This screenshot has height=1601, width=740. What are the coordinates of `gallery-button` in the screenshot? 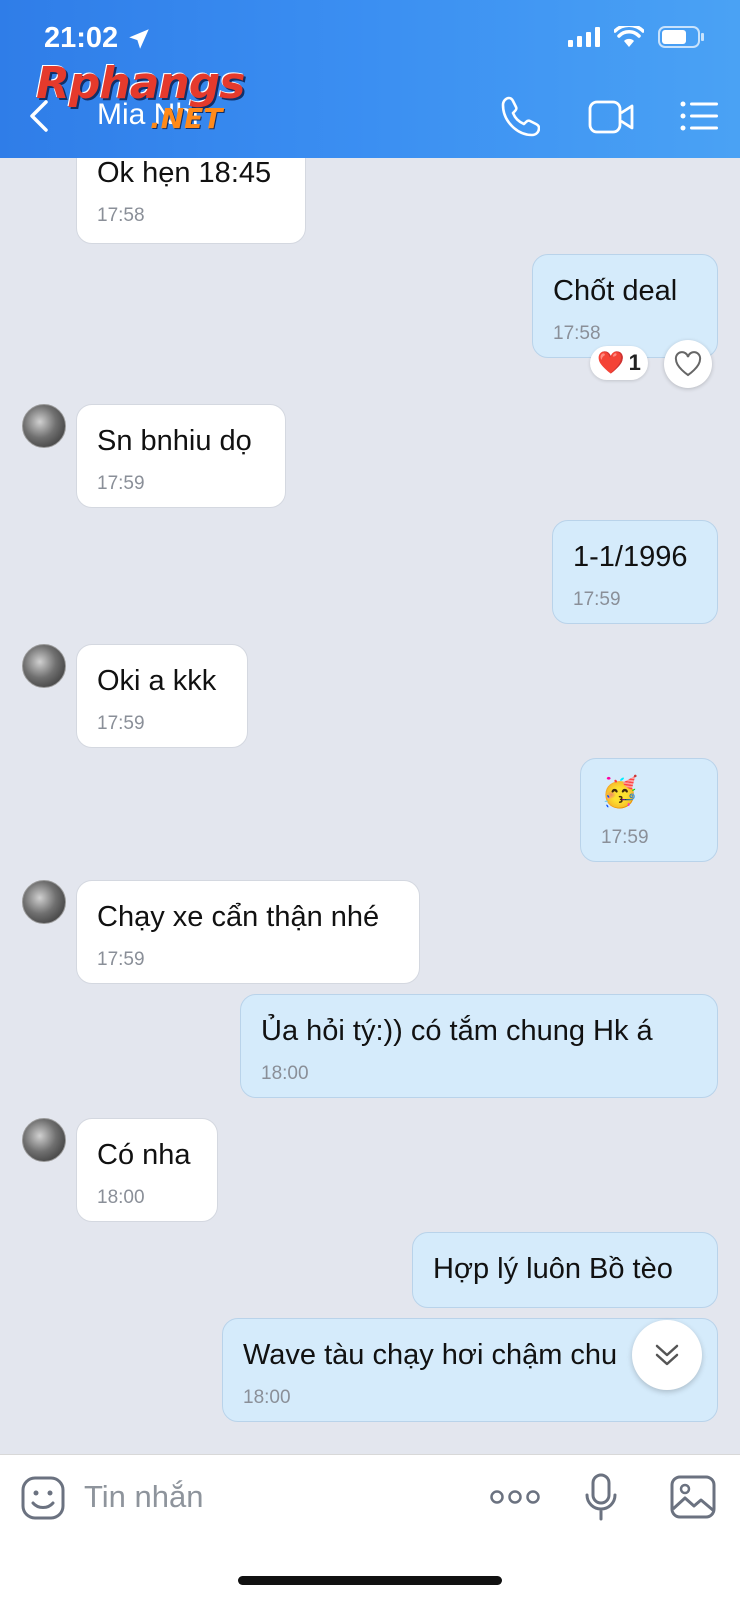 It's located at (693, 1499).